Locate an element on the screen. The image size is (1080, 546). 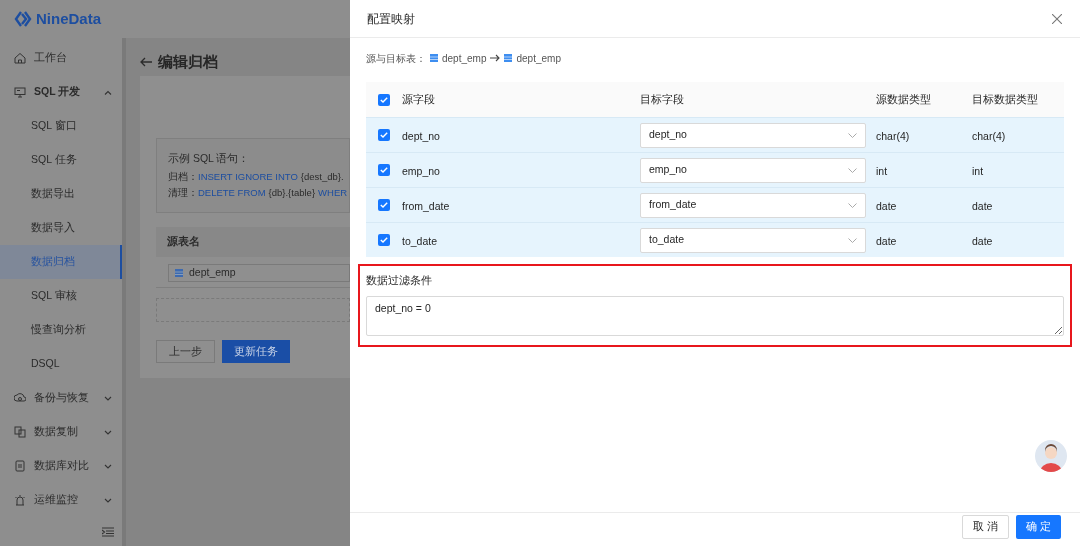
dialog-title: 配置映射 is located at coordinates (391, 19).